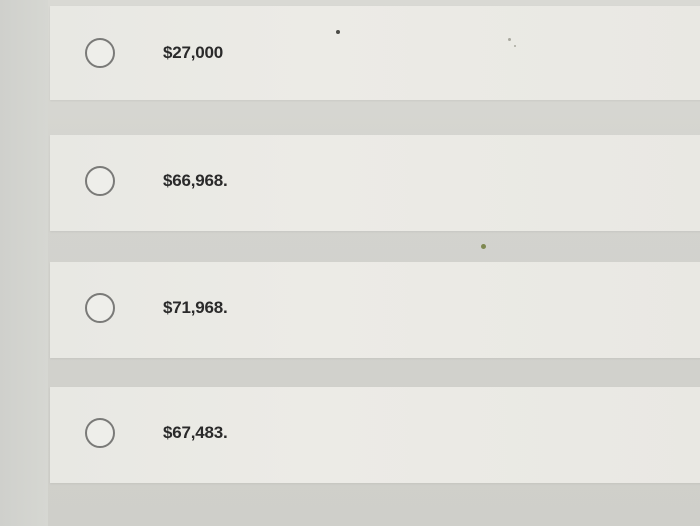 This screenshot has height=526, width=700. I want to click on answer-option-label: $67,483., so click(195, 432).